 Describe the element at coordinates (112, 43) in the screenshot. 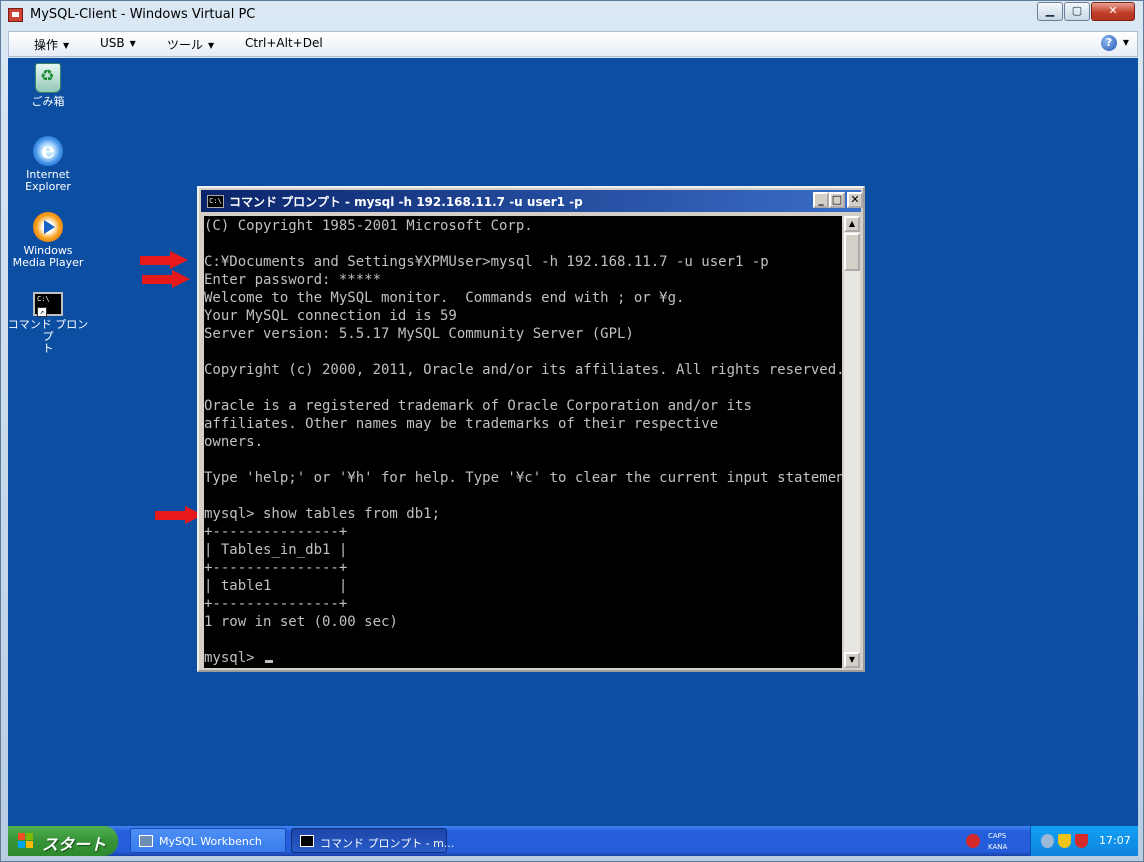

I see `menu-usb-label: USB` at that location.